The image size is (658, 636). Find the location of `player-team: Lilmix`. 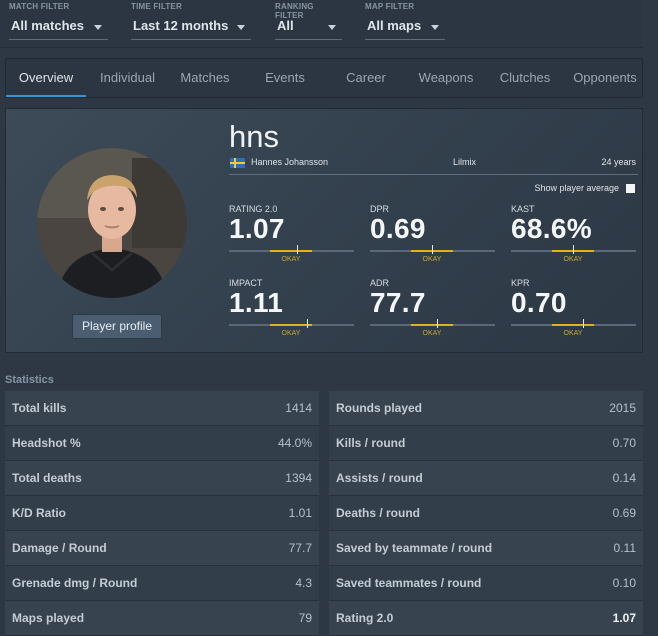

player-team: Lilmix is located at coordinates (464, 162).